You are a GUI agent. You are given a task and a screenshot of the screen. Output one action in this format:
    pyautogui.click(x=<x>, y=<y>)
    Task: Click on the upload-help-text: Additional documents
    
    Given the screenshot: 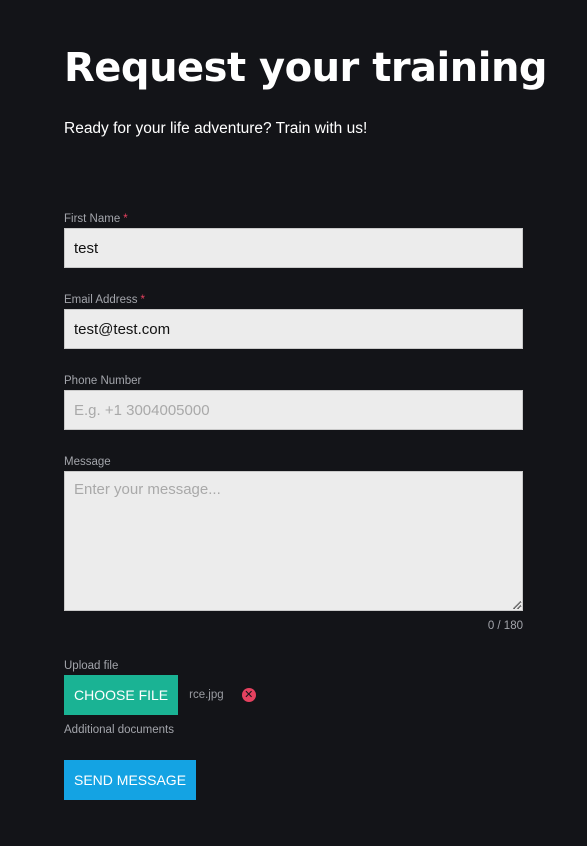 What is the action you would take?
    pyautogui.click(x=119, y=730)
    